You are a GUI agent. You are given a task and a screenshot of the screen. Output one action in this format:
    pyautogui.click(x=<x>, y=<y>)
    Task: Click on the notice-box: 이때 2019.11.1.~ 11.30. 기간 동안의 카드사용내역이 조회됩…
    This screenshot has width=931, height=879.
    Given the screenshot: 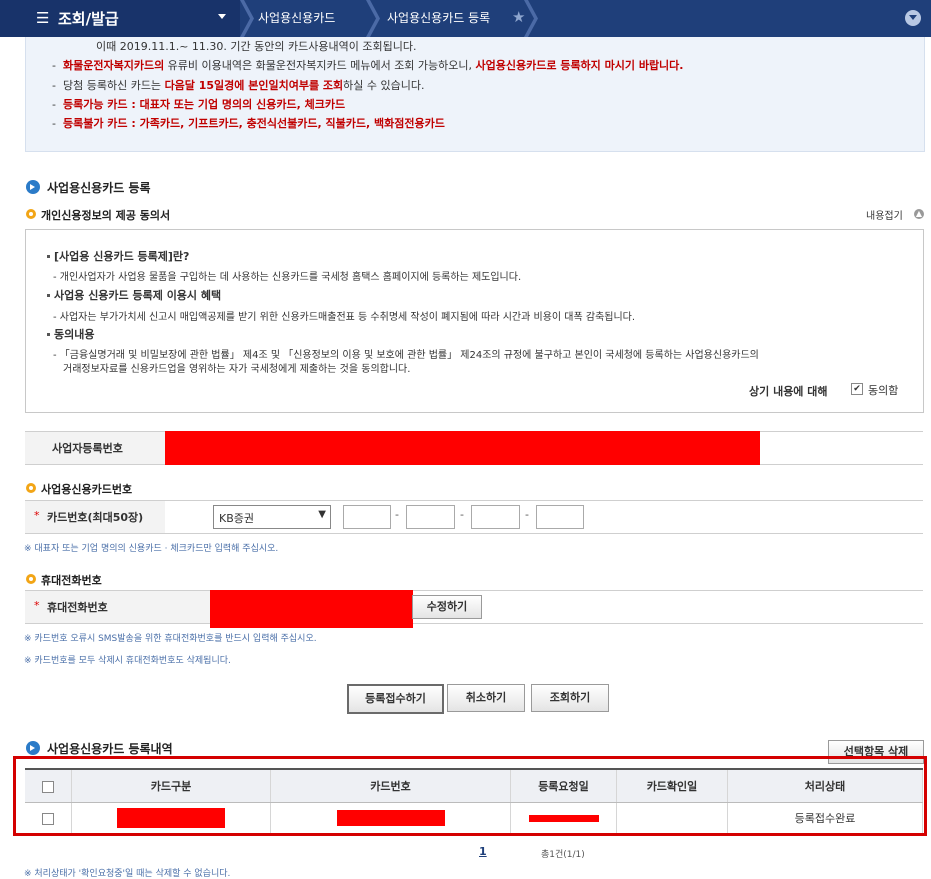 What is the action you would take?
    pyautogui.click(x=475, y=94)
    